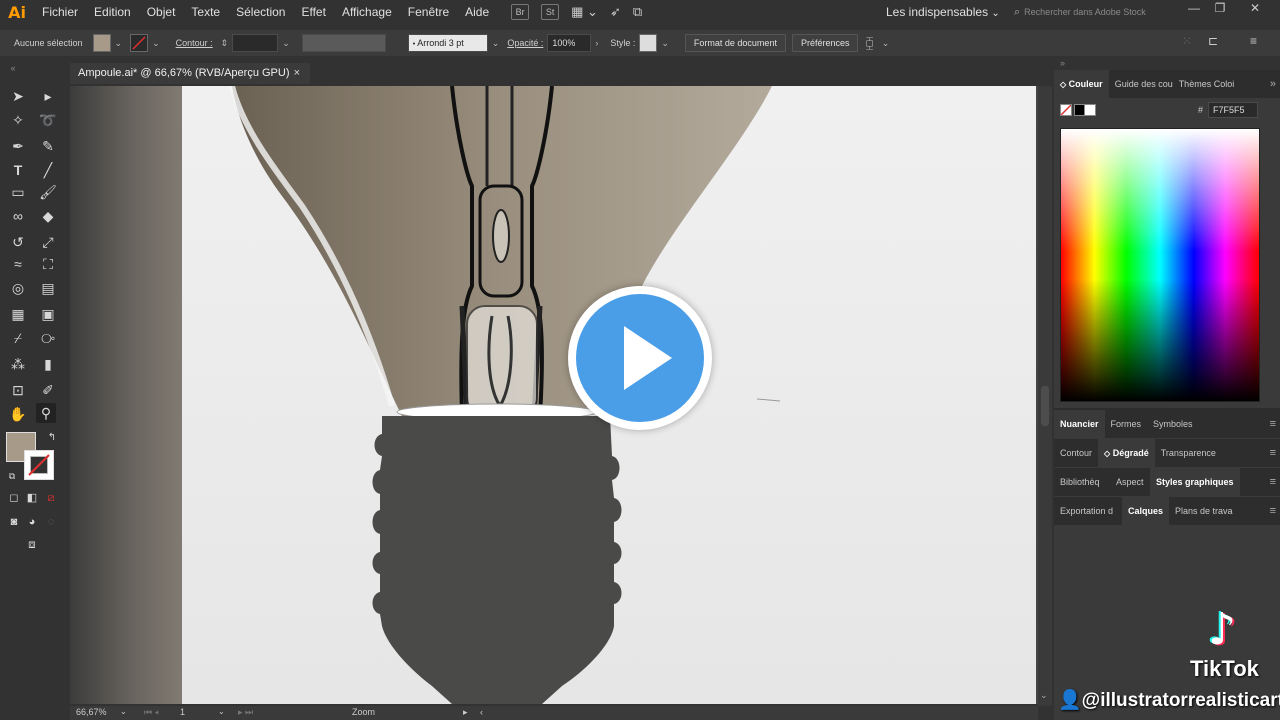  I want to click on chevron-right-icon: ›, so click(596, 43).